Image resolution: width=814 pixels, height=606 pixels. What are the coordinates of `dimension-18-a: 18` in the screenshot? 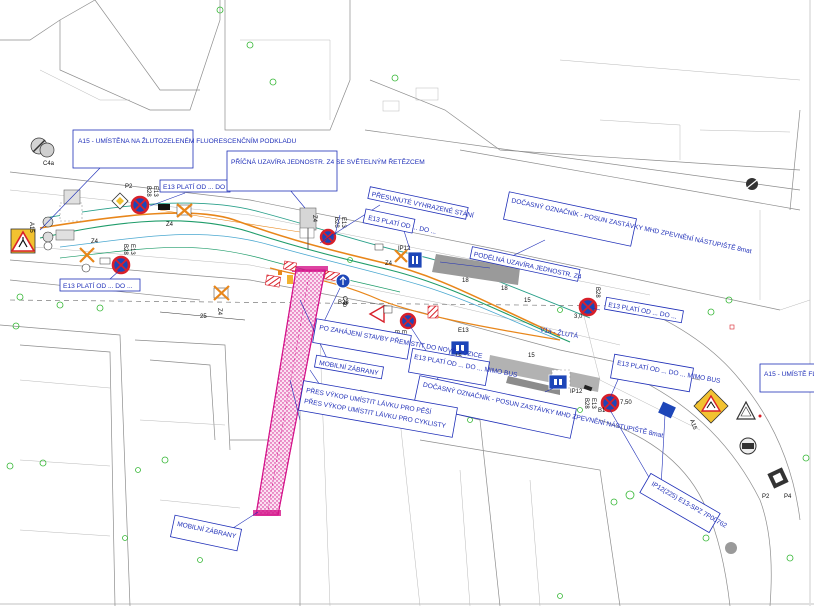 It's located at (465, 281).